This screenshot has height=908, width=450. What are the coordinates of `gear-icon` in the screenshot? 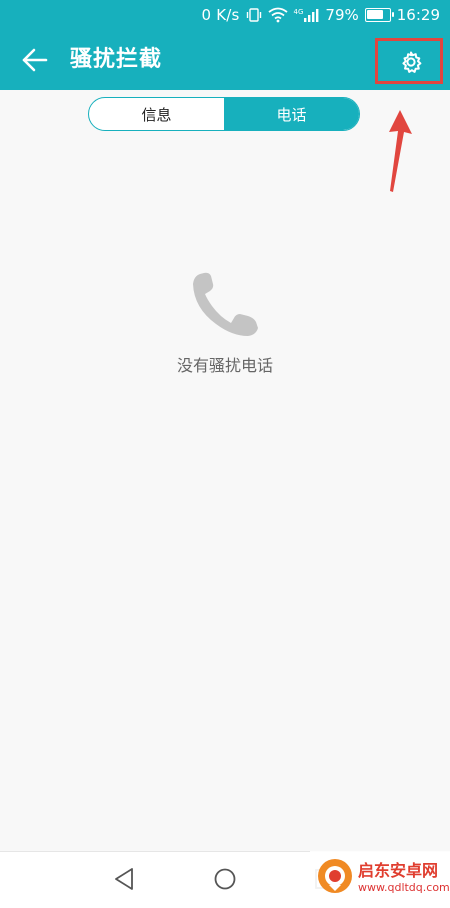 It's located at (411, 62).